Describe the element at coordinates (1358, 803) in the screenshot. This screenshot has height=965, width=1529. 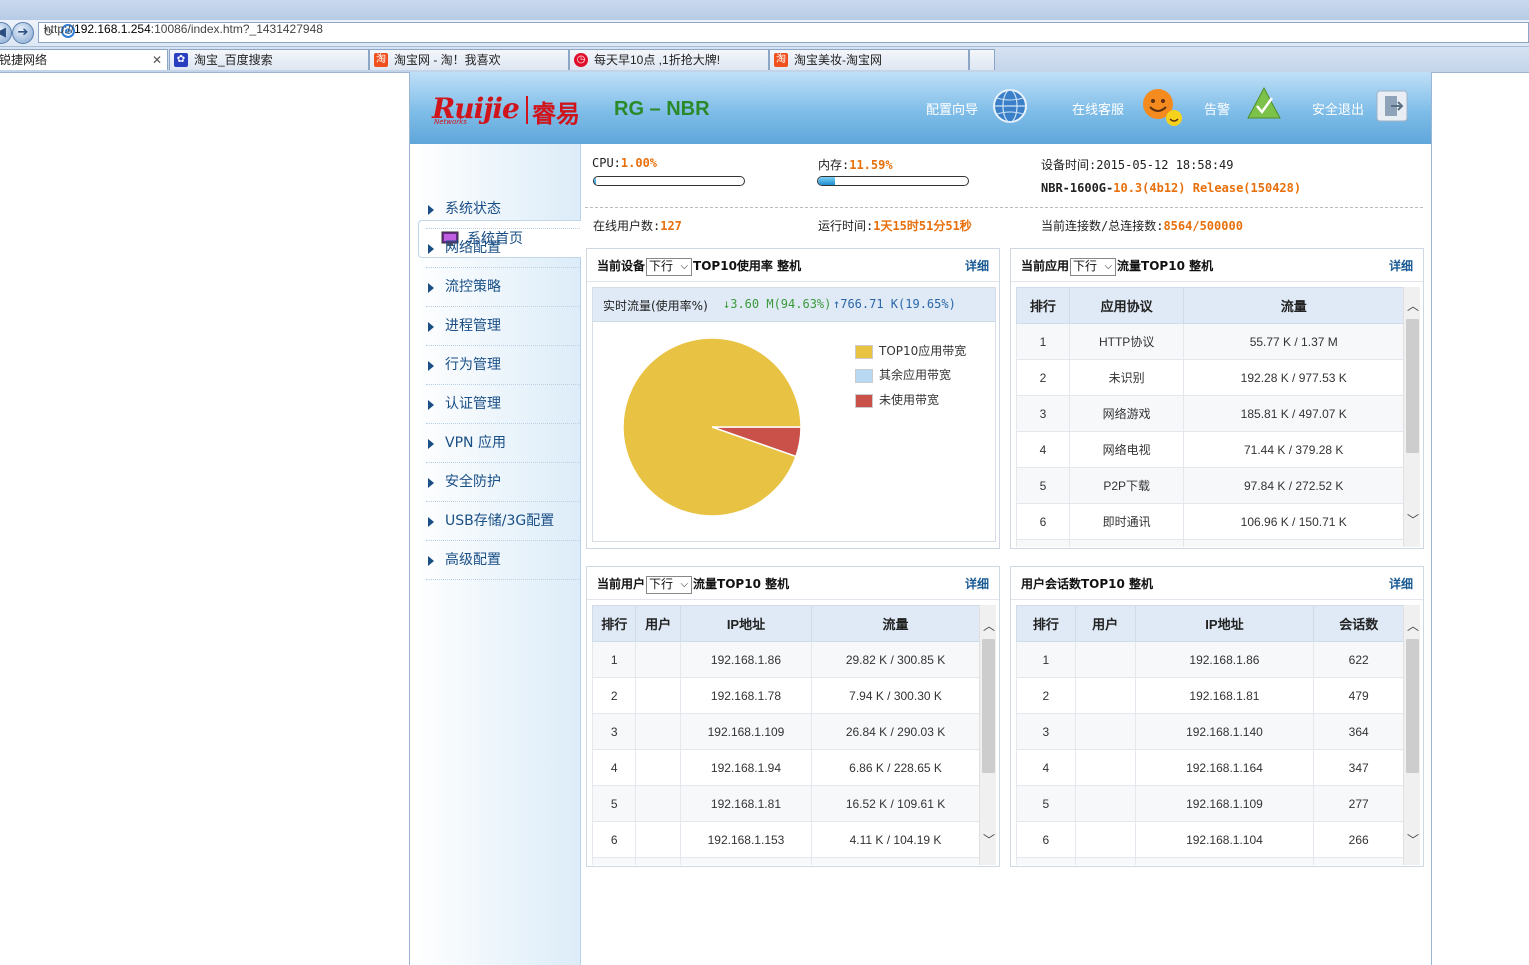
I see `table-cell: 277` at that location.